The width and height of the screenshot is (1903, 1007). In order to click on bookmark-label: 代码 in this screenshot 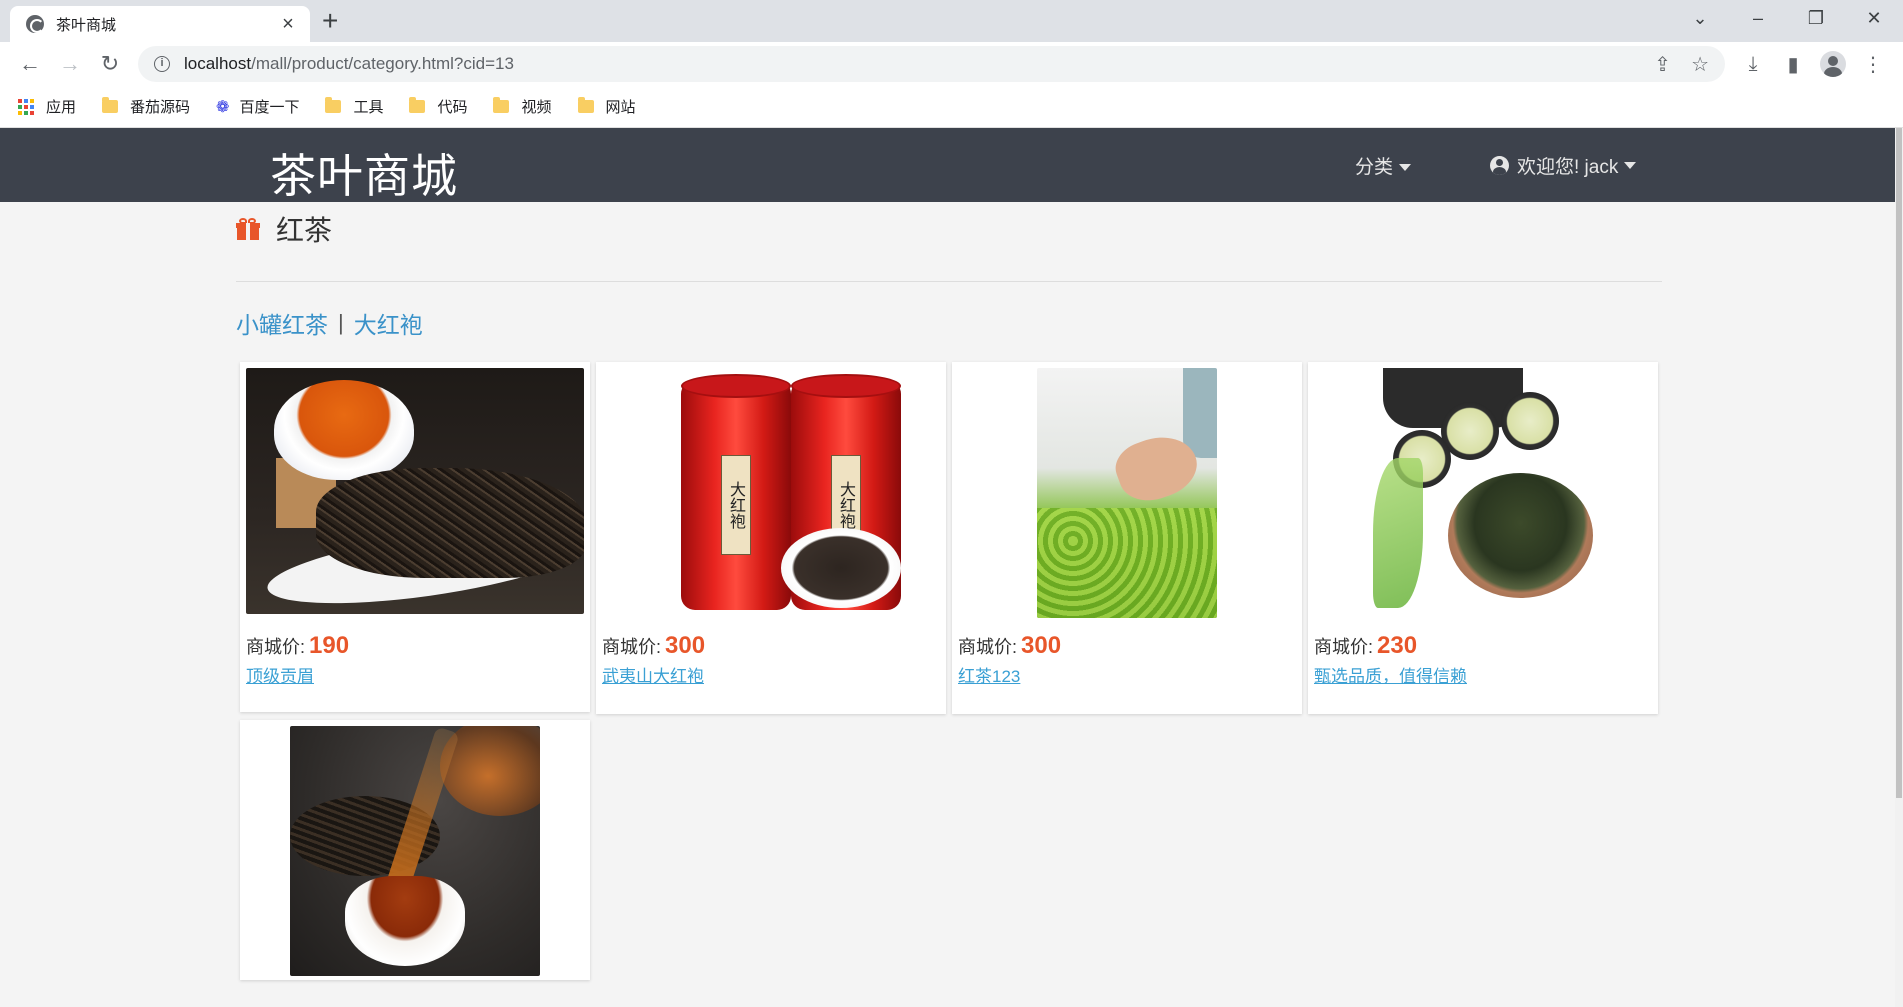, I will do `click(452, 107)`.